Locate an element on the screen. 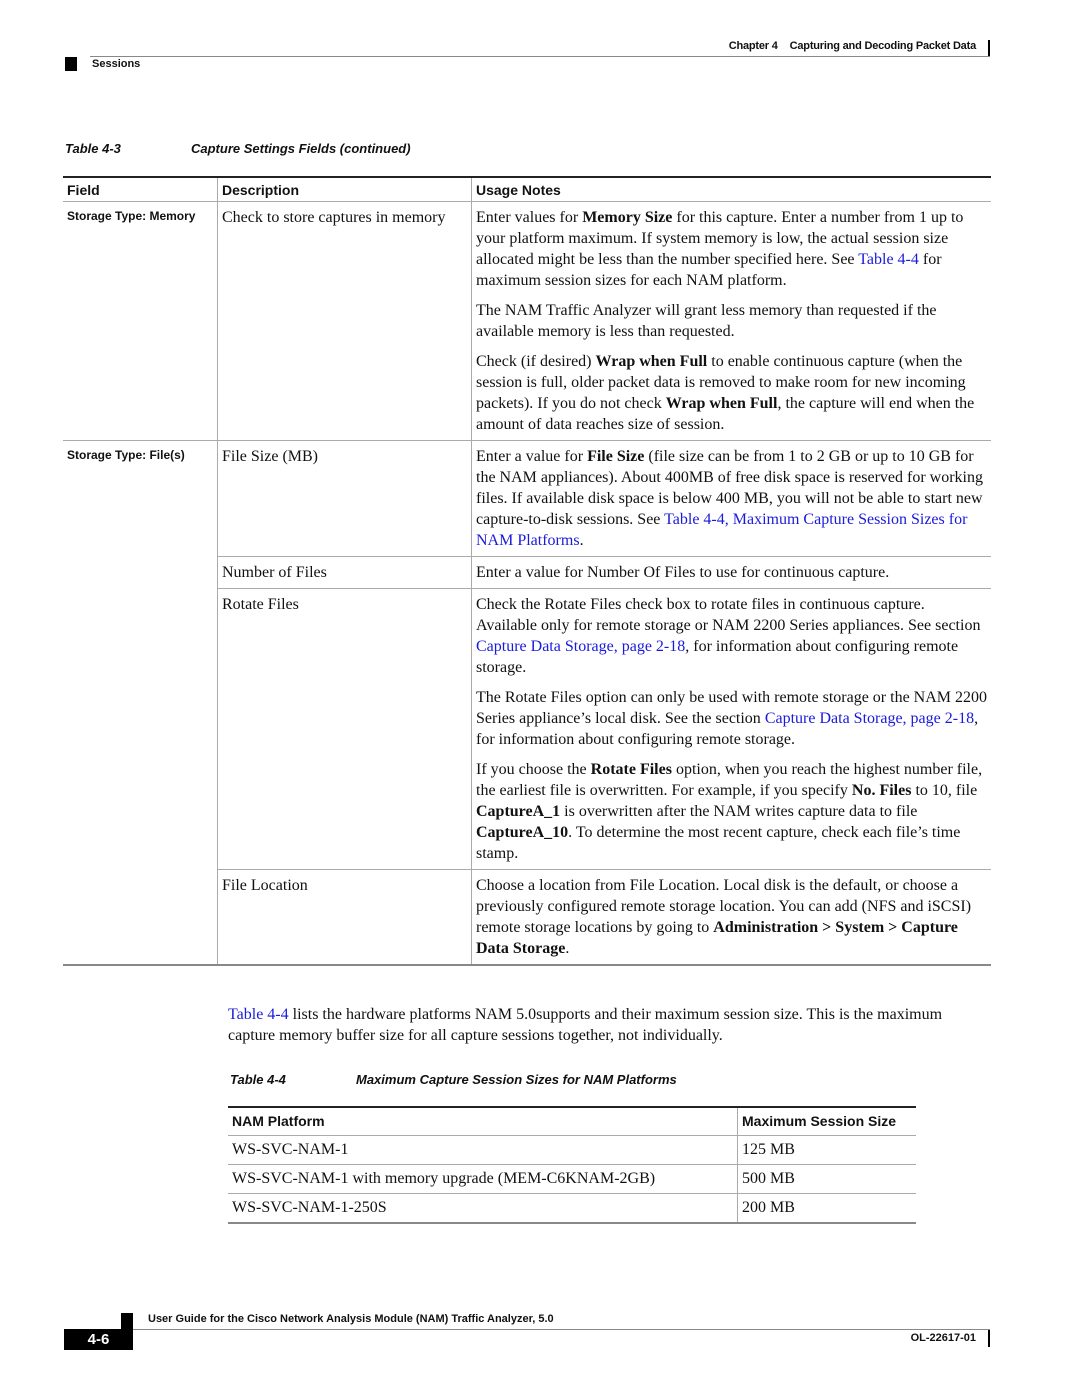 Image resolution: width=1080 pixels, height=1397 pixels. page-number: 4-6 is located at coordinates (98, 1339).